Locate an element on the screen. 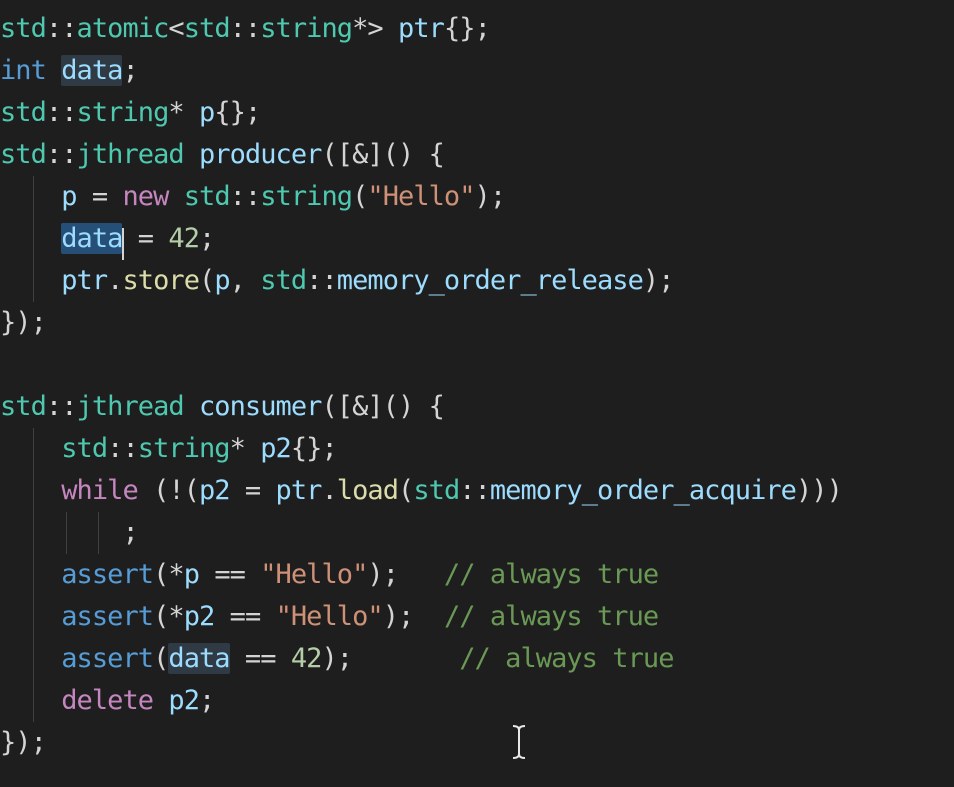 This screenshot has width=954, height=787. code-token: while is located at coordinates (99, 490).